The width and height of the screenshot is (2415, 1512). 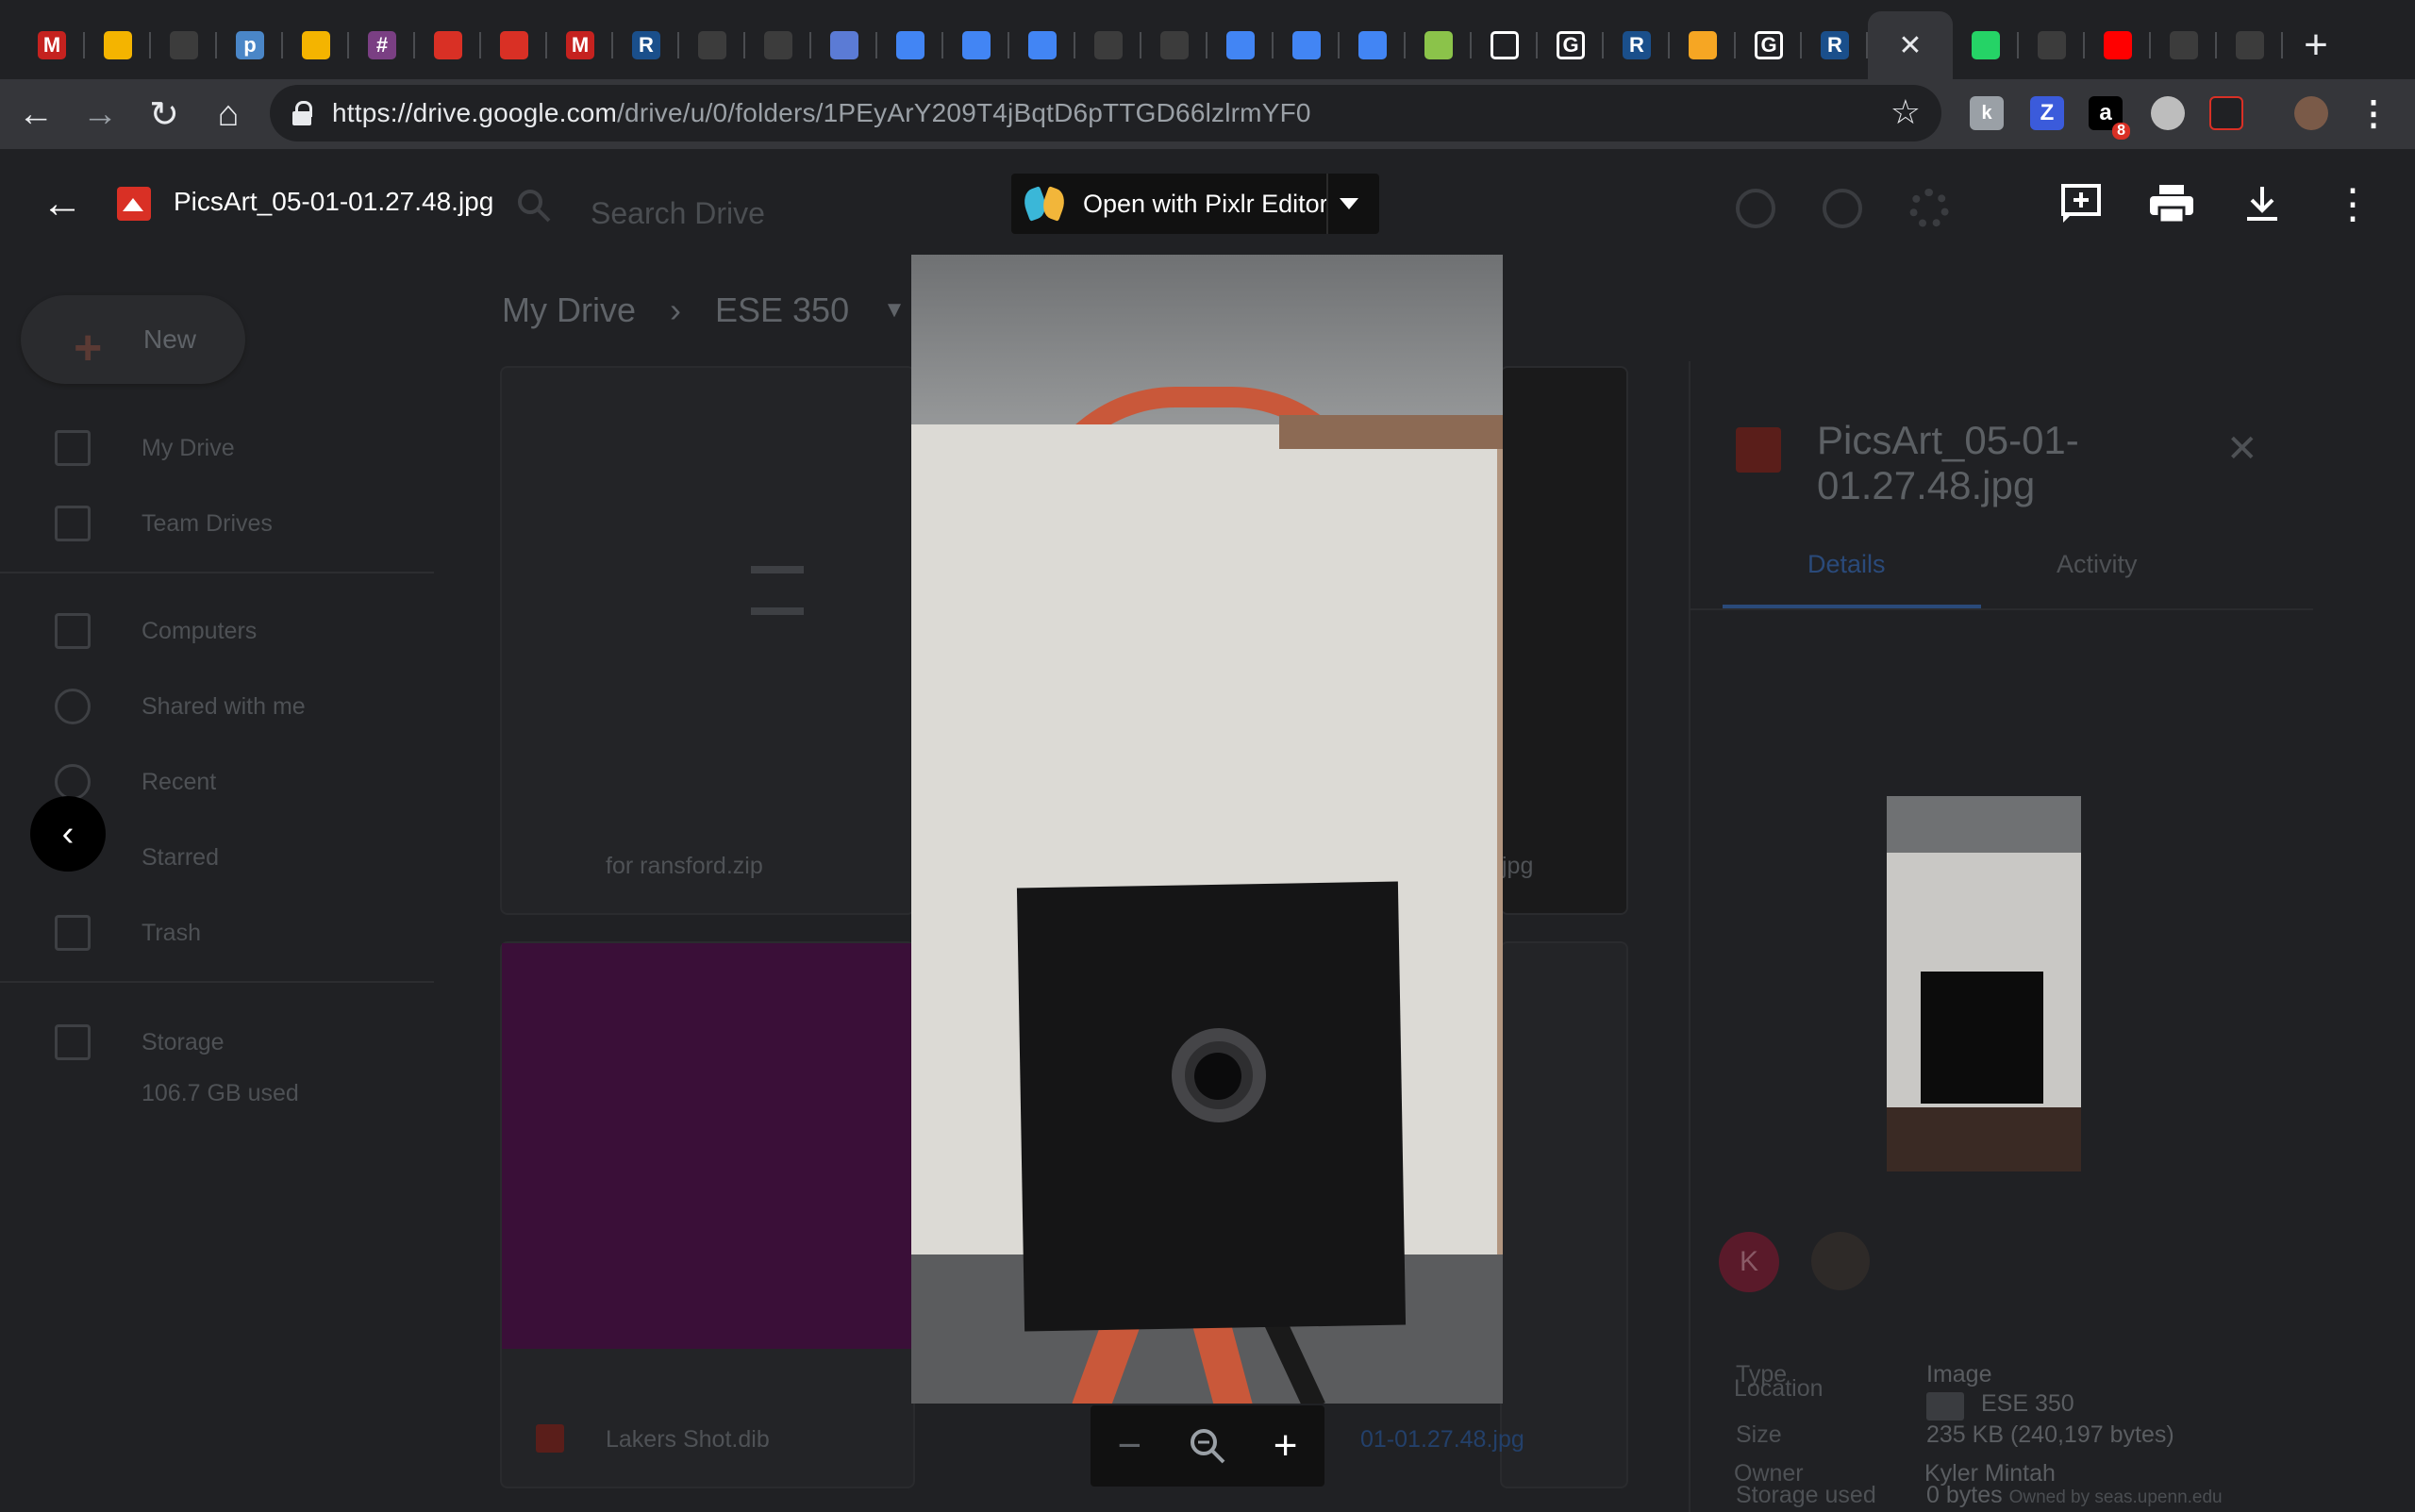 I want to click on amazon-extension-icon: a8, so click(x=2109, y=118).